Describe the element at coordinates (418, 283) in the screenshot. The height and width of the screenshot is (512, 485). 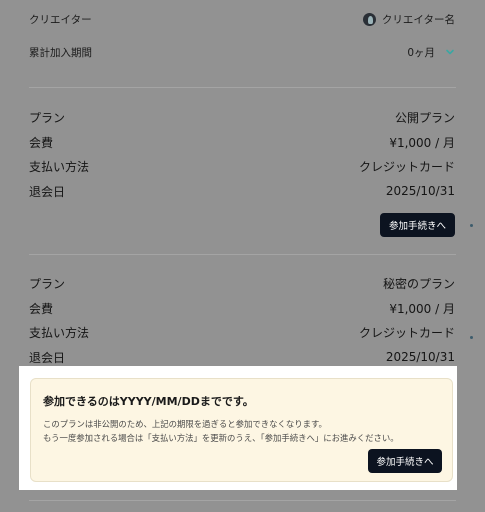
I see `plan-value: 秘密のプラン` at that location.